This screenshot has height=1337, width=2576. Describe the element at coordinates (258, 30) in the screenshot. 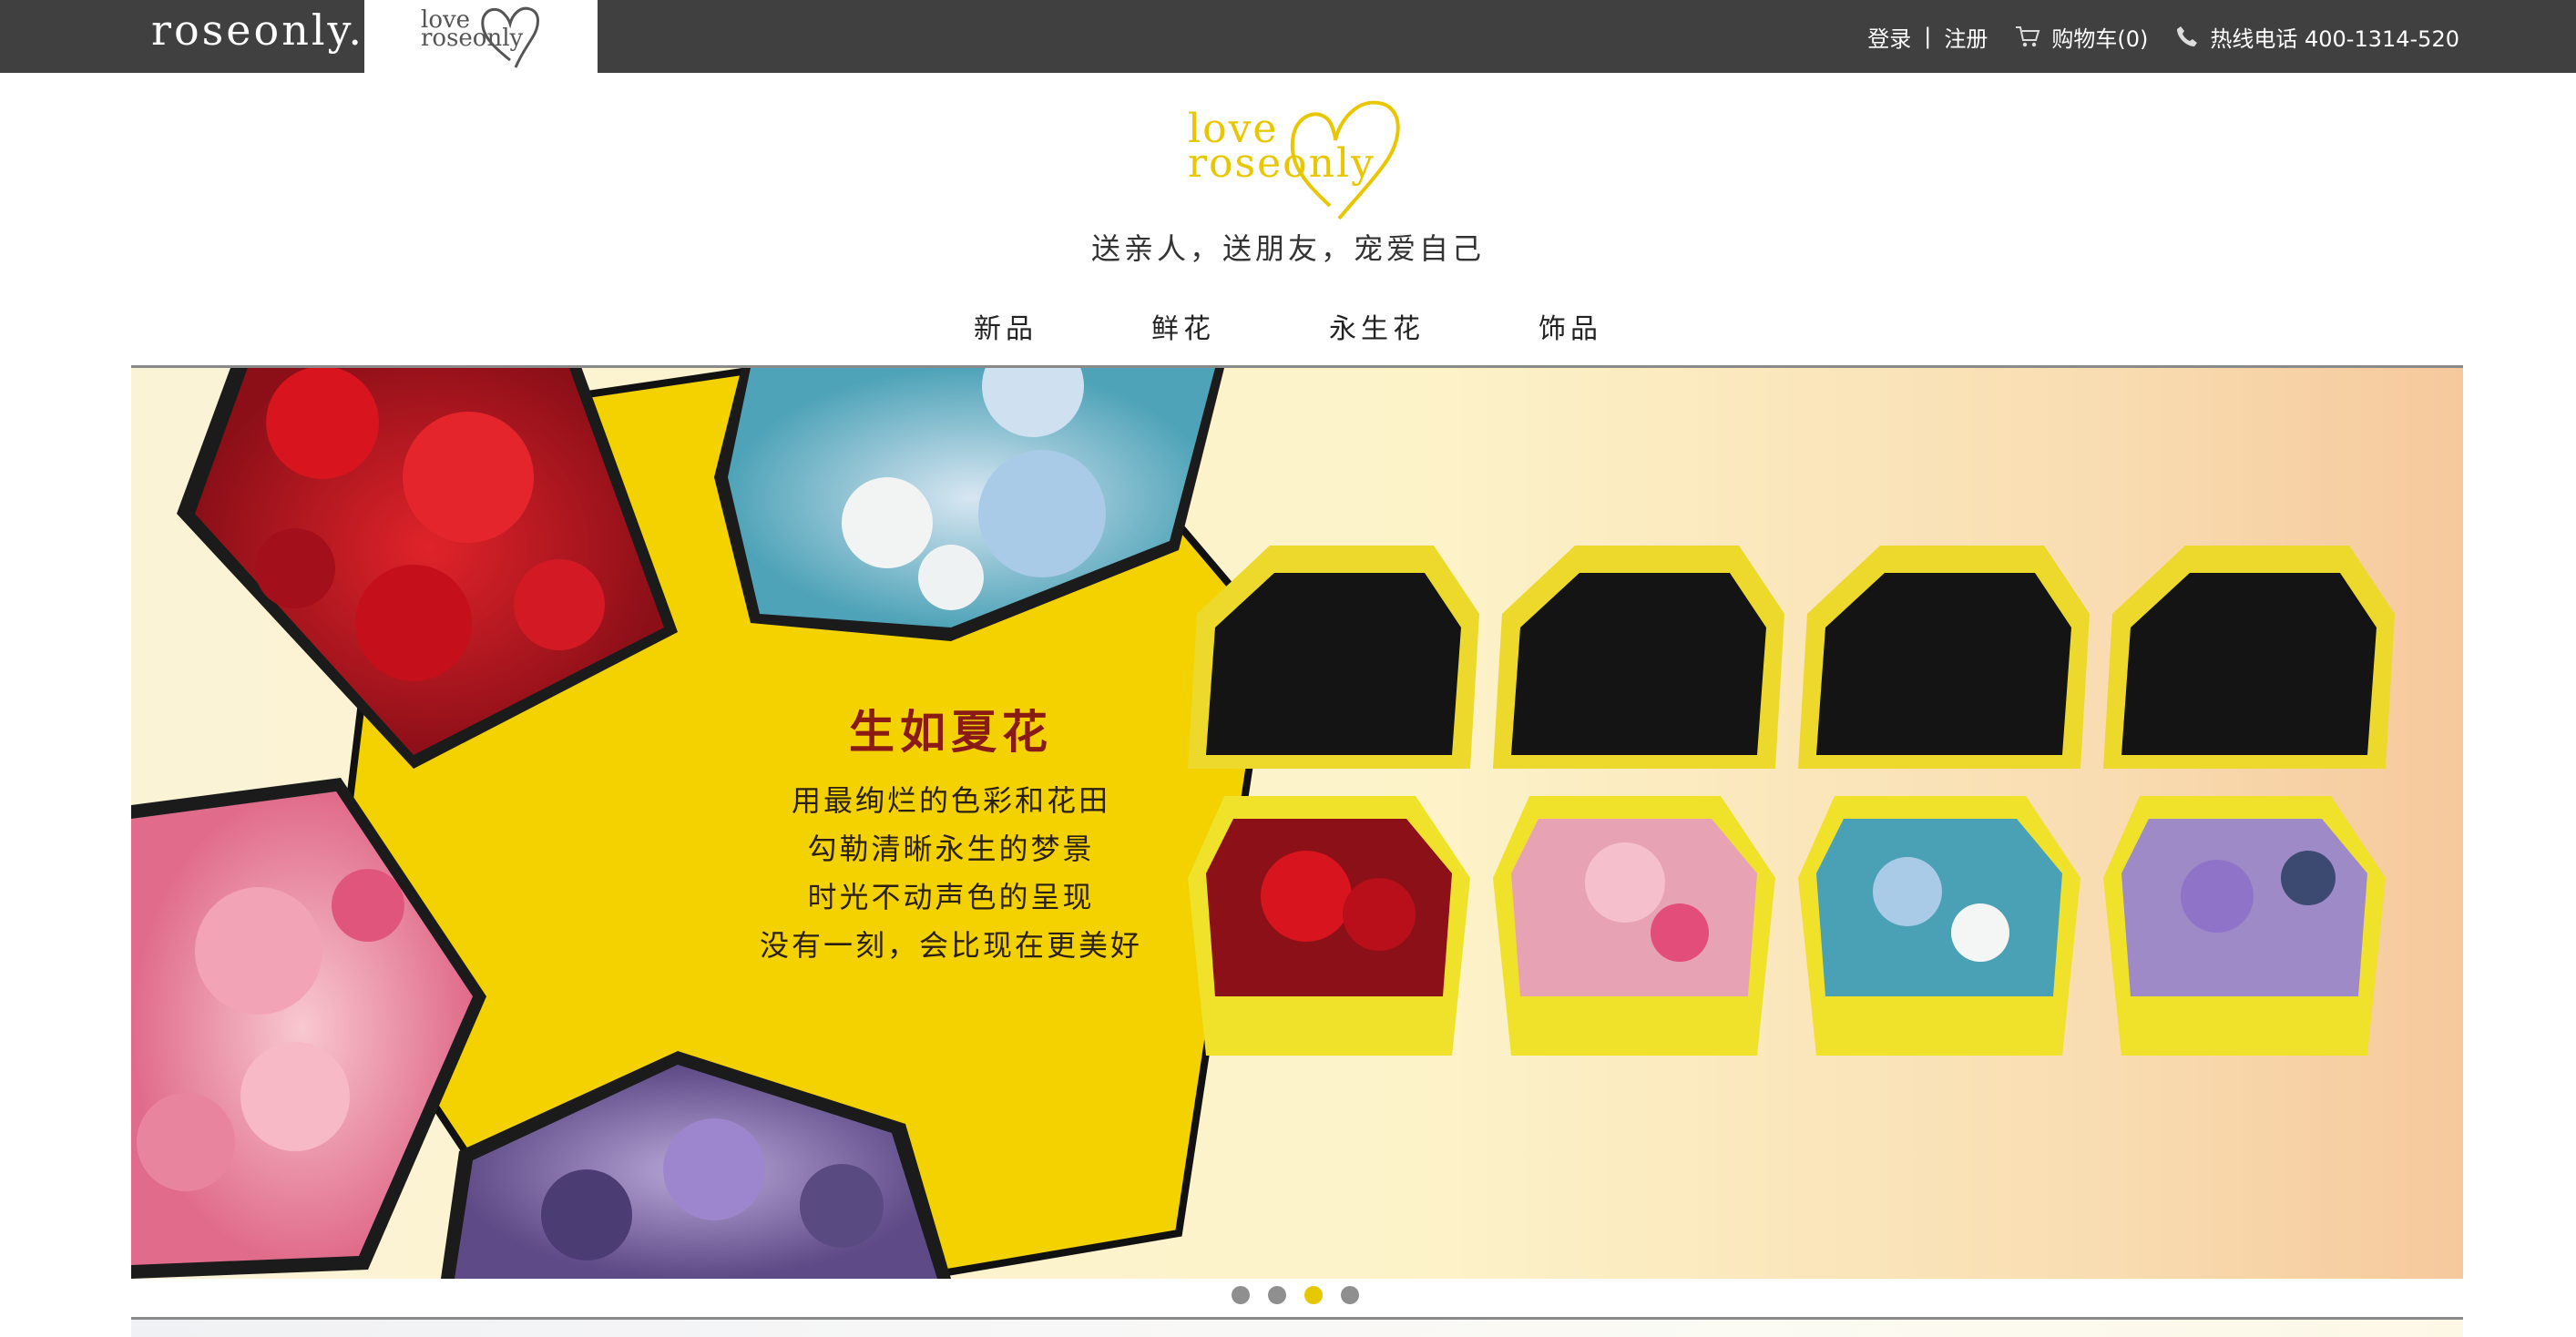

I see `brand-wordmark: roseonly.` at that location.